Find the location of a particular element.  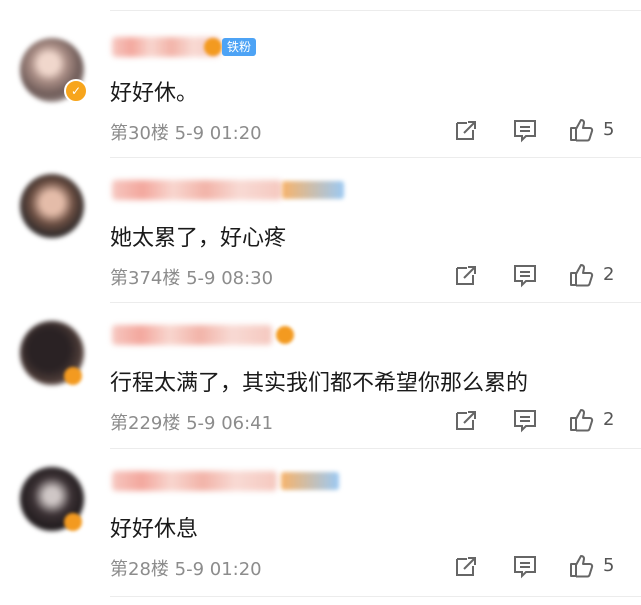

floor-number: 第374楼 is located at coordinates (145, 278).